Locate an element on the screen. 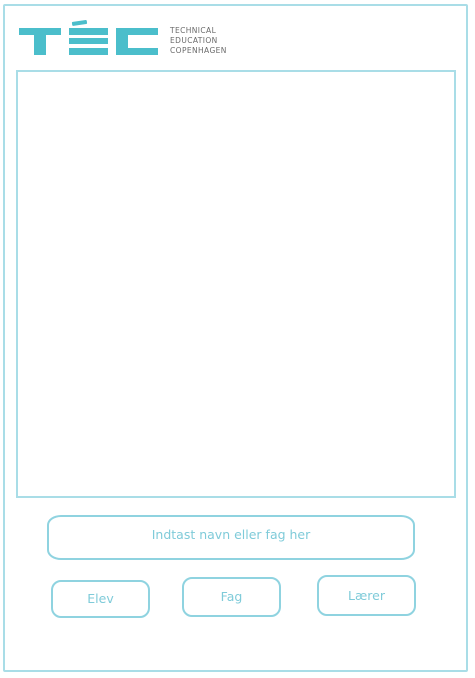 This screenshot has height=678, width=475. logo-line-education: EDUCATION is located at coordinates (194, 40).